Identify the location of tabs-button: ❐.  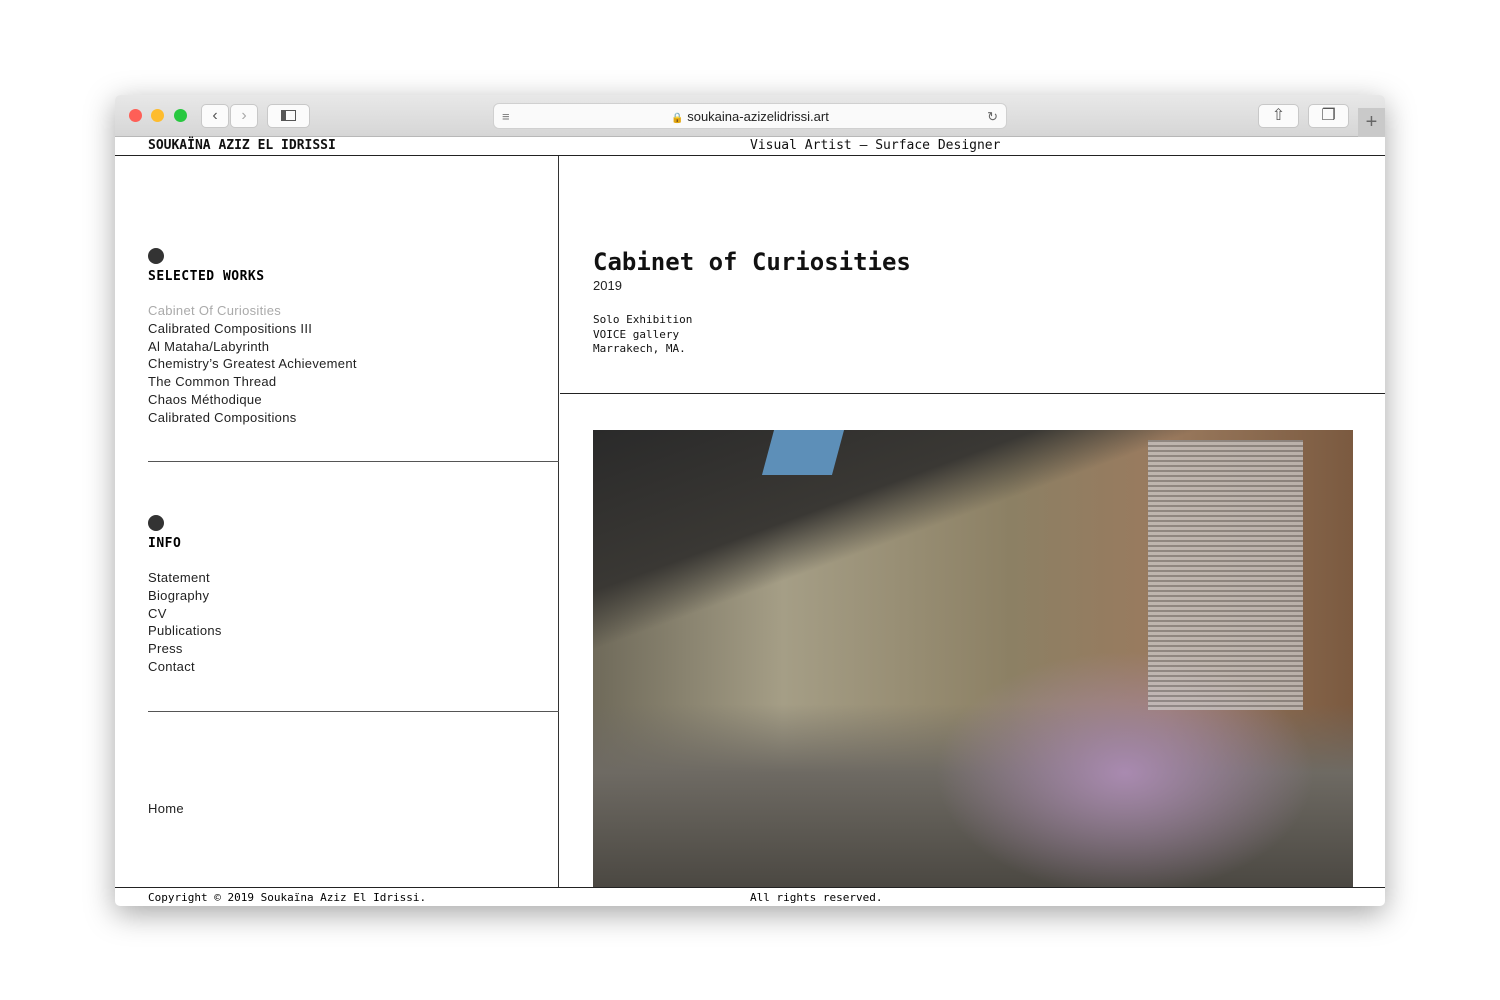
(1328, 116).